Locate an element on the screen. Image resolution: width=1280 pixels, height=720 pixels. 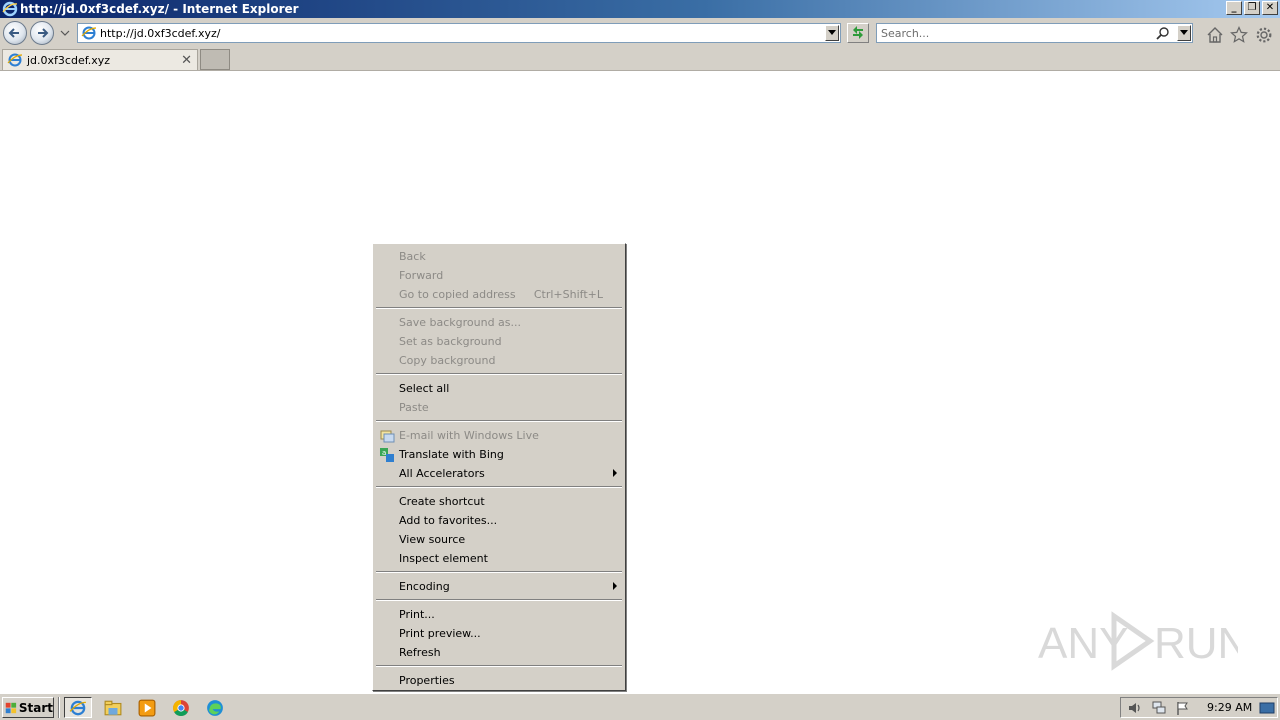
search-box is located at coordinates (1034, 33).